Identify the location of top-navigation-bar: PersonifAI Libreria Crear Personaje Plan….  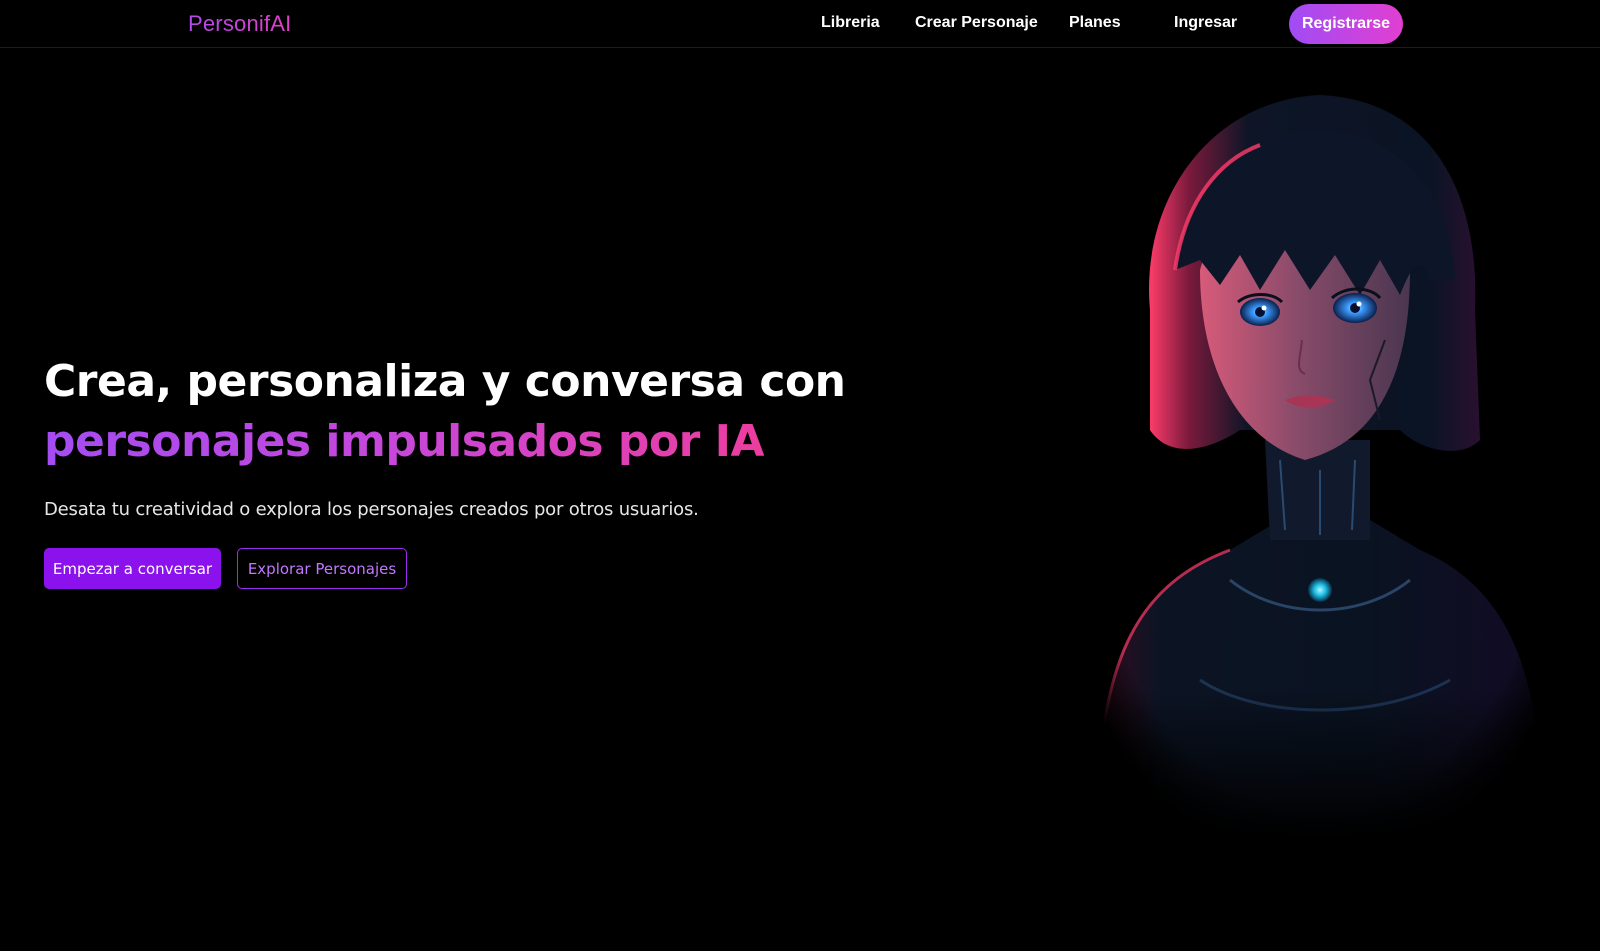
(800, 24).